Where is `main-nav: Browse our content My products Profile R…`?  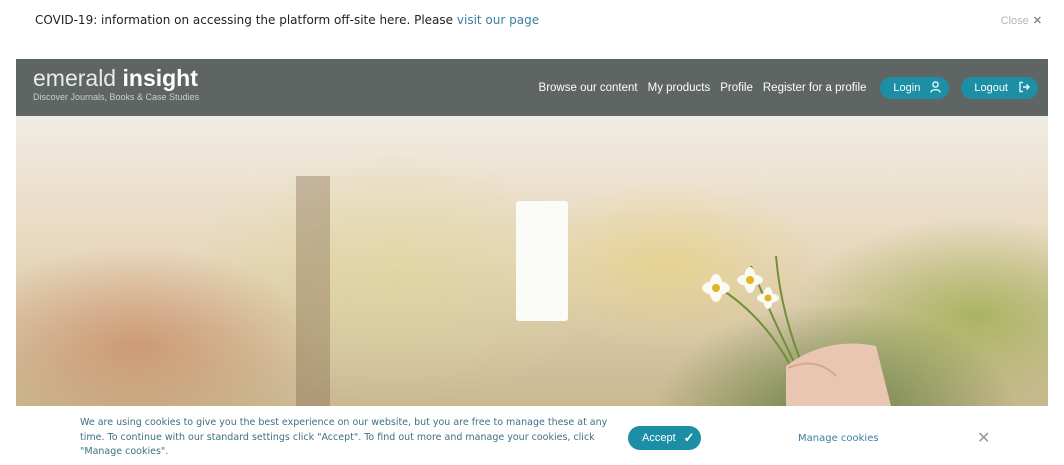 main-nav: Browse our content My products Profile R… is located at coordinates (788, 88).